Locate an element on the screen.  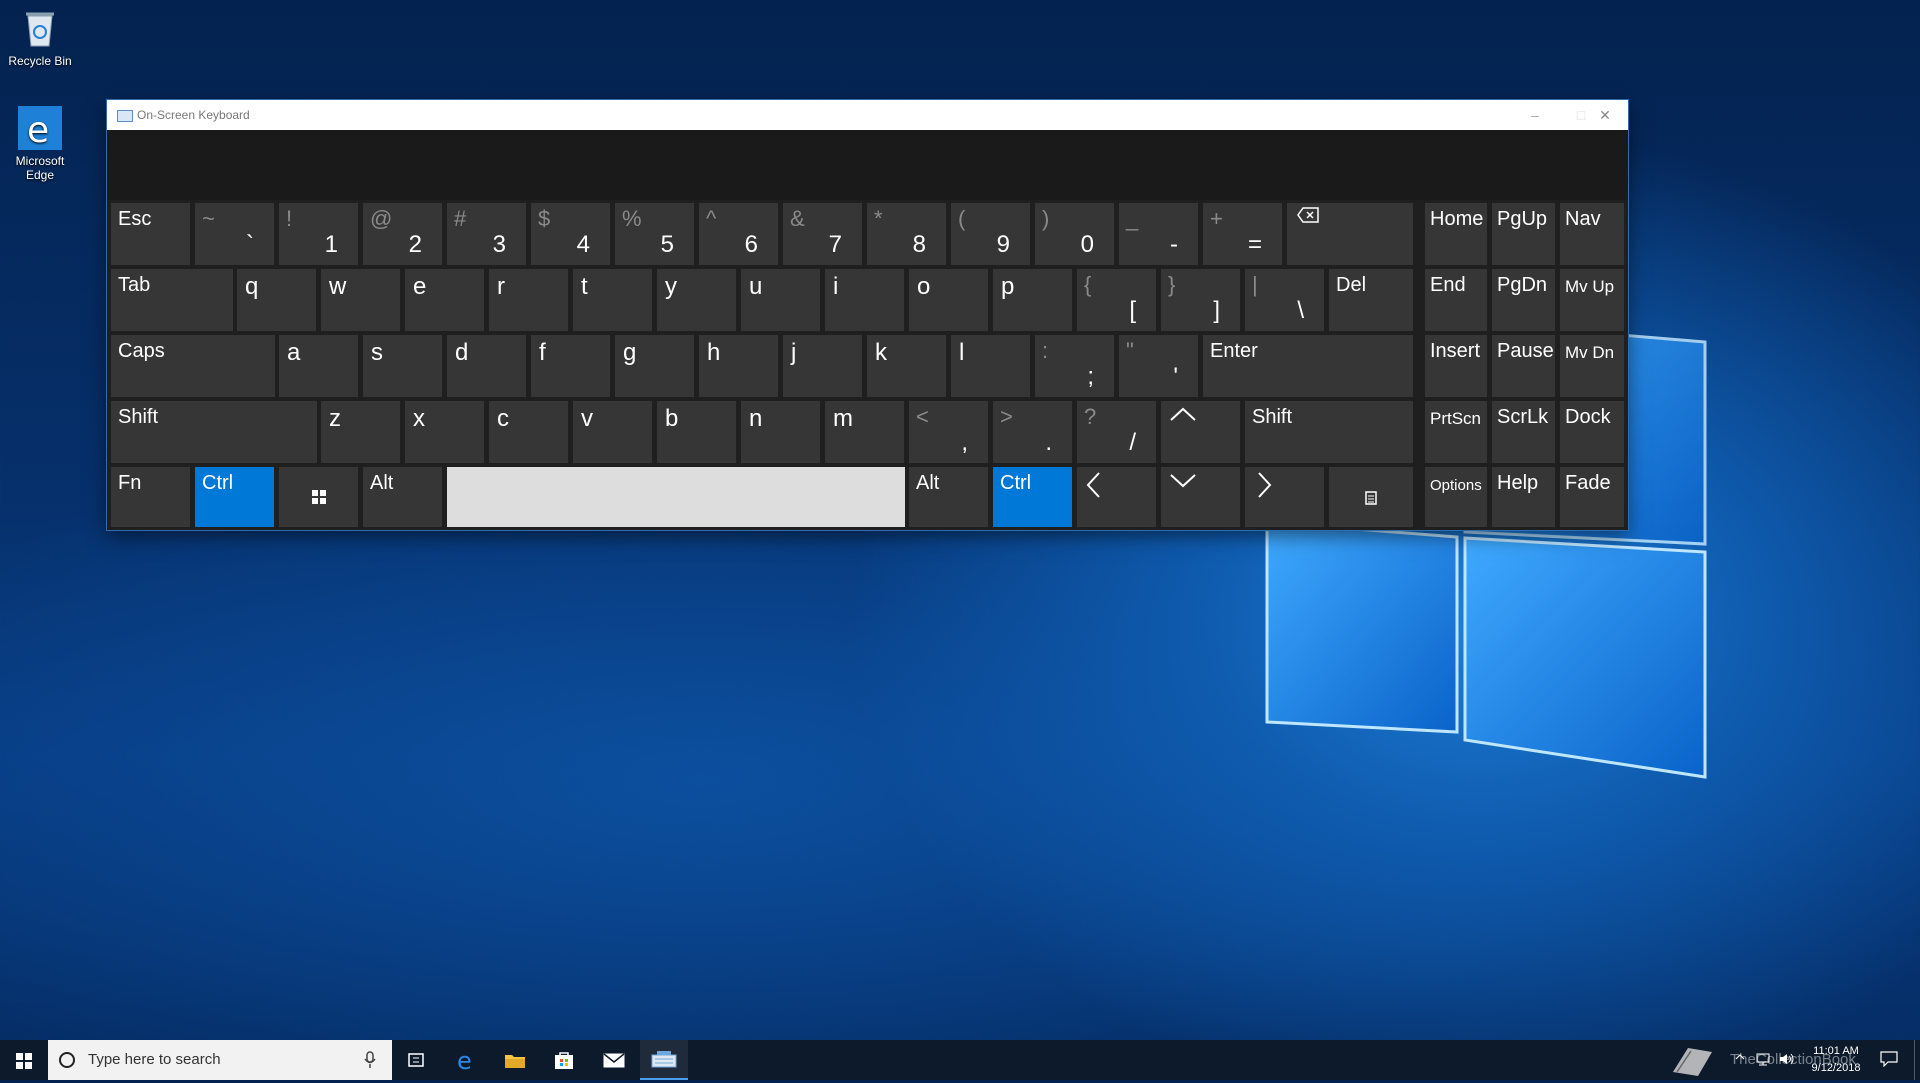
key-semicolon: :; is located at coordinates (1074, 366).